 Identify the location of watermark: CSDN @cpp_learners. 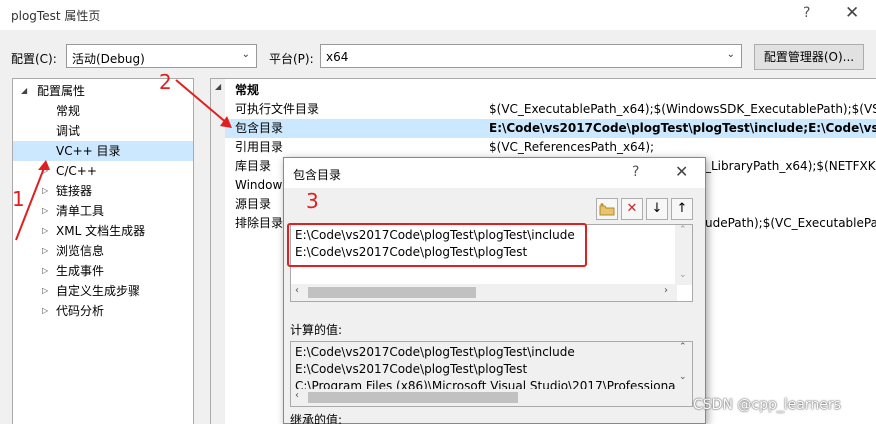
(767, 405).